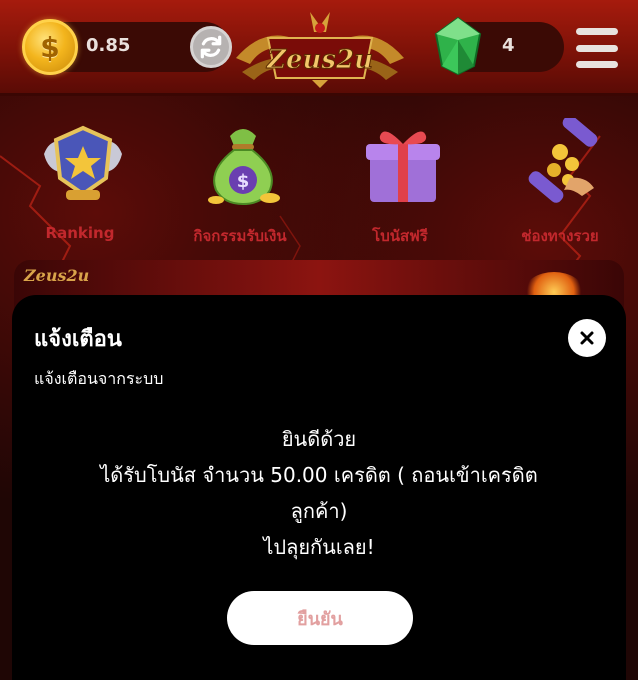 The height and width of the screenshot is (680, 638). What do you see at coordinates (403, 166) in the screenshot?
I see `gift-box-icon` at bounding box center [403, 166].